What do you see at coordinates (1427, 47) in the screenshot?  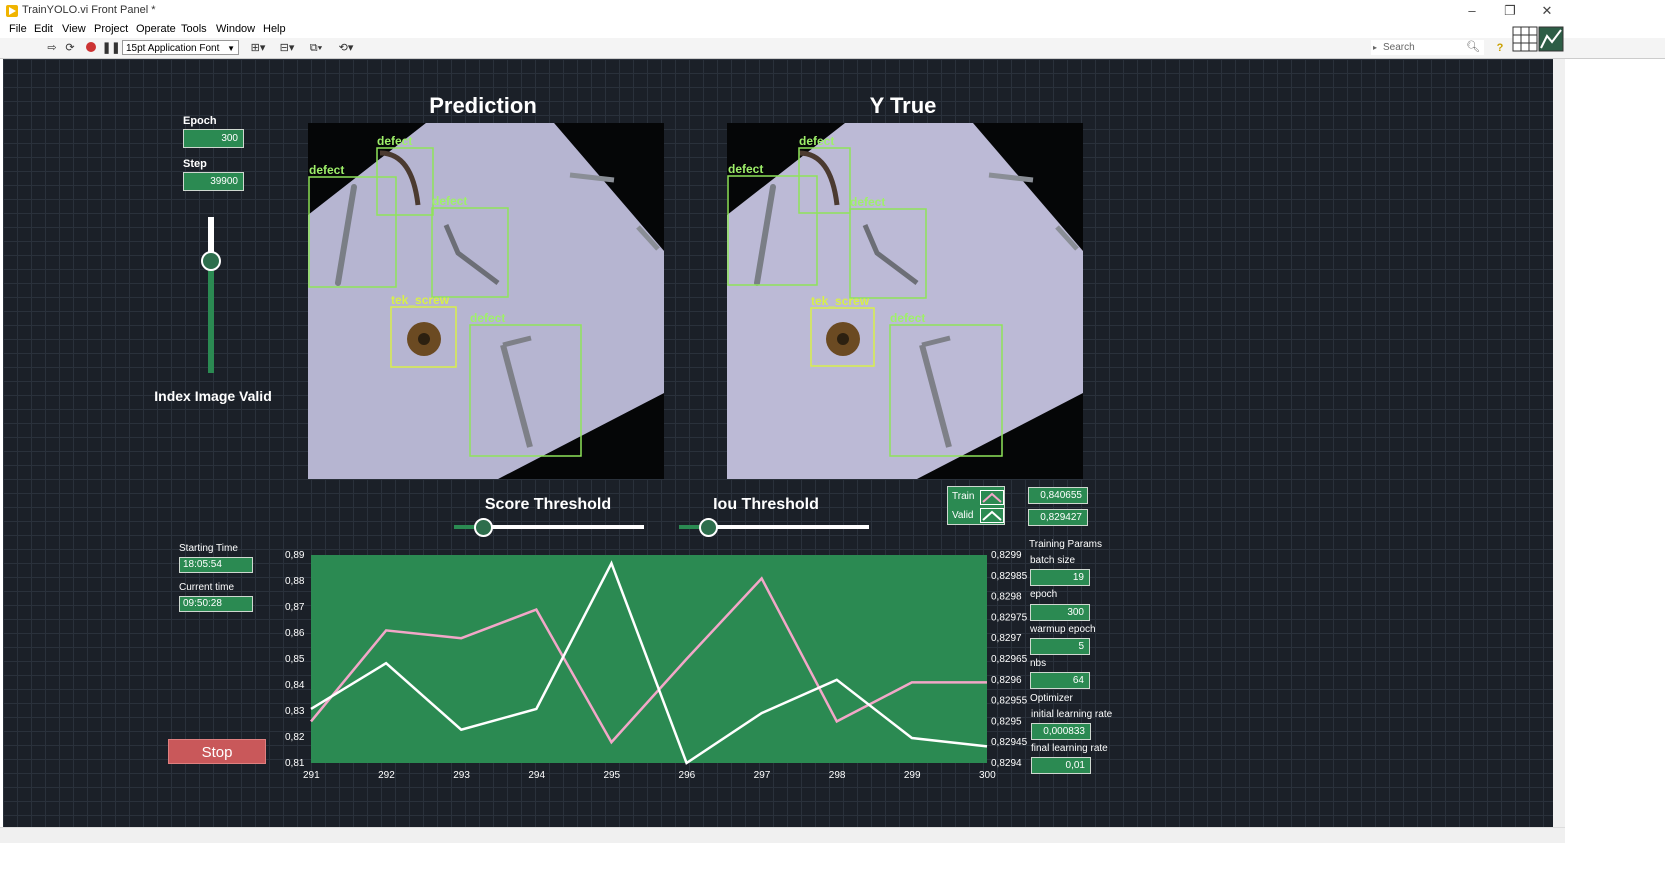 I see `search-input: ▸ Search 🔍︎` at bounding box center [1427, 47].